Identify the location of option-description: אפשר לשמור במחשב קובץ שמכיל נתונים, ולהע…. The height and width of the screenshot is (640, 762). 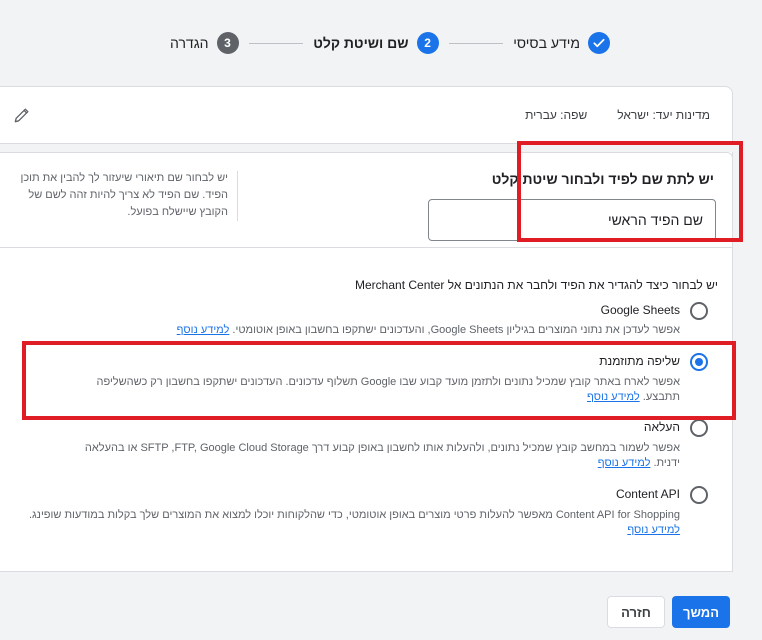
(369, 456).